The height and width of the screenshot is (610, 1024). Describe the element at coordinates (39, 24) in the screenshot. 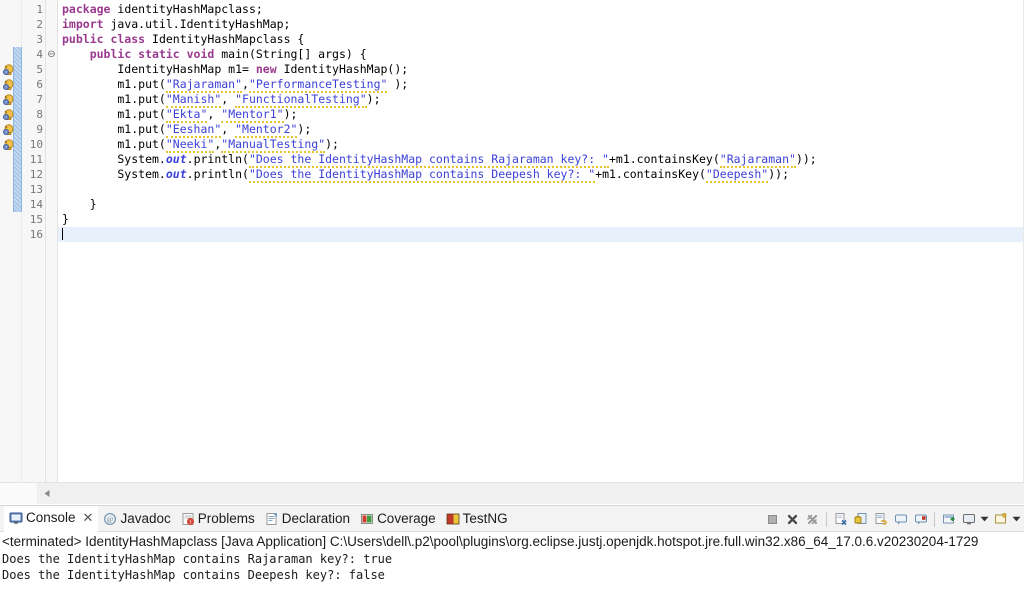

I see `line-number: 2` at that location.